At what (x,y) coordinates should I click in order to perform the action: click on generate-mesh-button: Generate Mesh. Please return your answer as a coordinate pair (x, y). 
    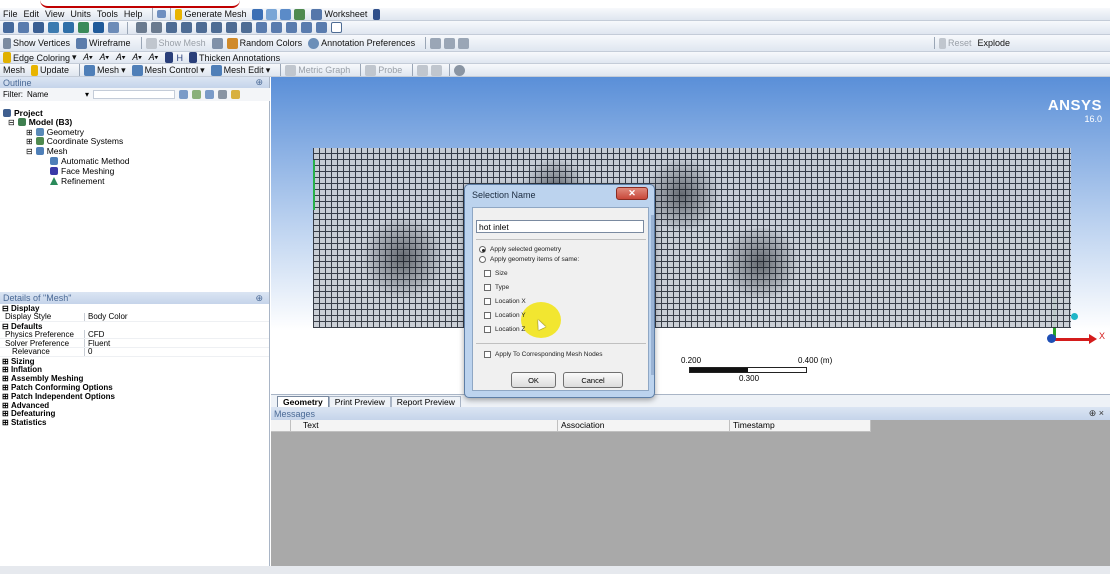
    Looking at the image, I should click on (210, 14).